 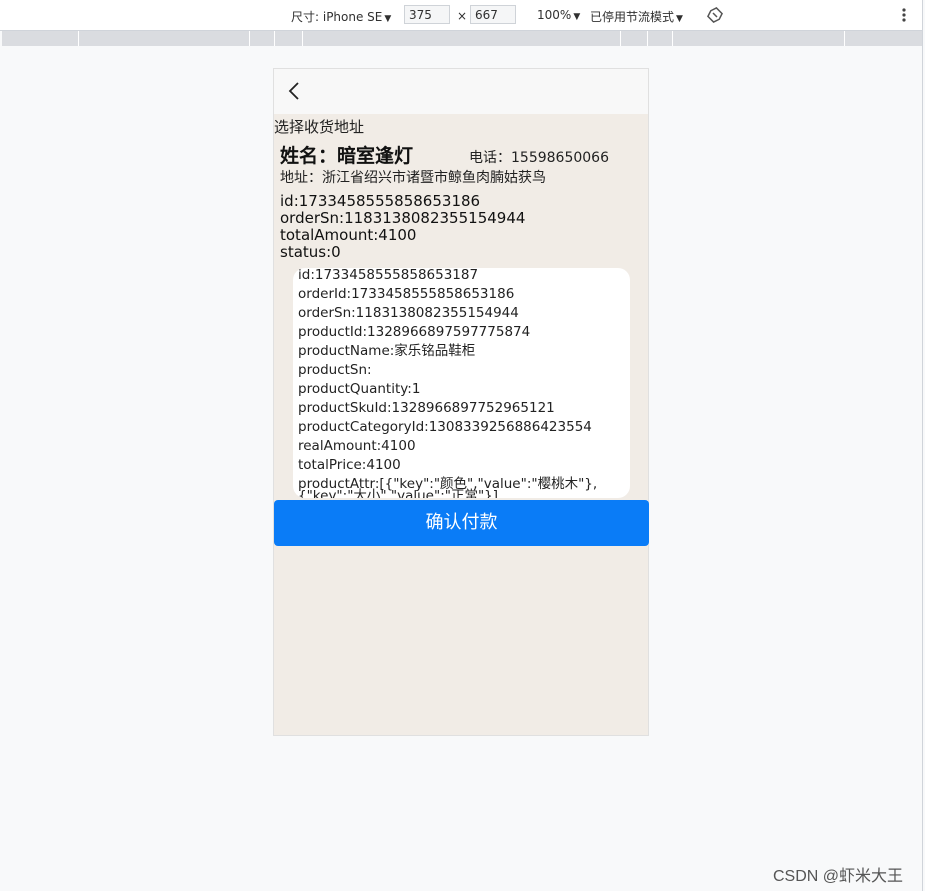 What do you see at coordinates (357, 446) in the screenshot?
I see `item-real-amount: realAmount:4100` at bounding box center [357, 446].